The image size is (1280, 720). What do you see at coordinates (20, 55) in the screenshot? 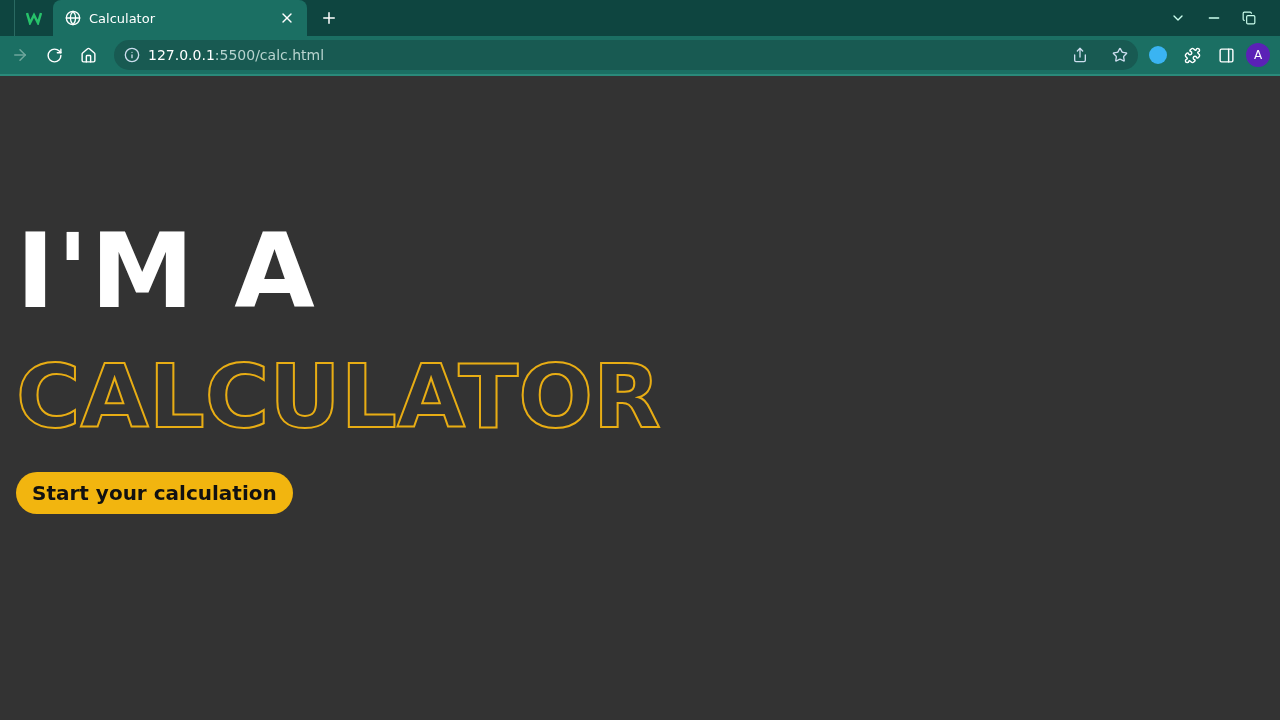
I see `arrow-right-icon` at bounding box center [20, 55].